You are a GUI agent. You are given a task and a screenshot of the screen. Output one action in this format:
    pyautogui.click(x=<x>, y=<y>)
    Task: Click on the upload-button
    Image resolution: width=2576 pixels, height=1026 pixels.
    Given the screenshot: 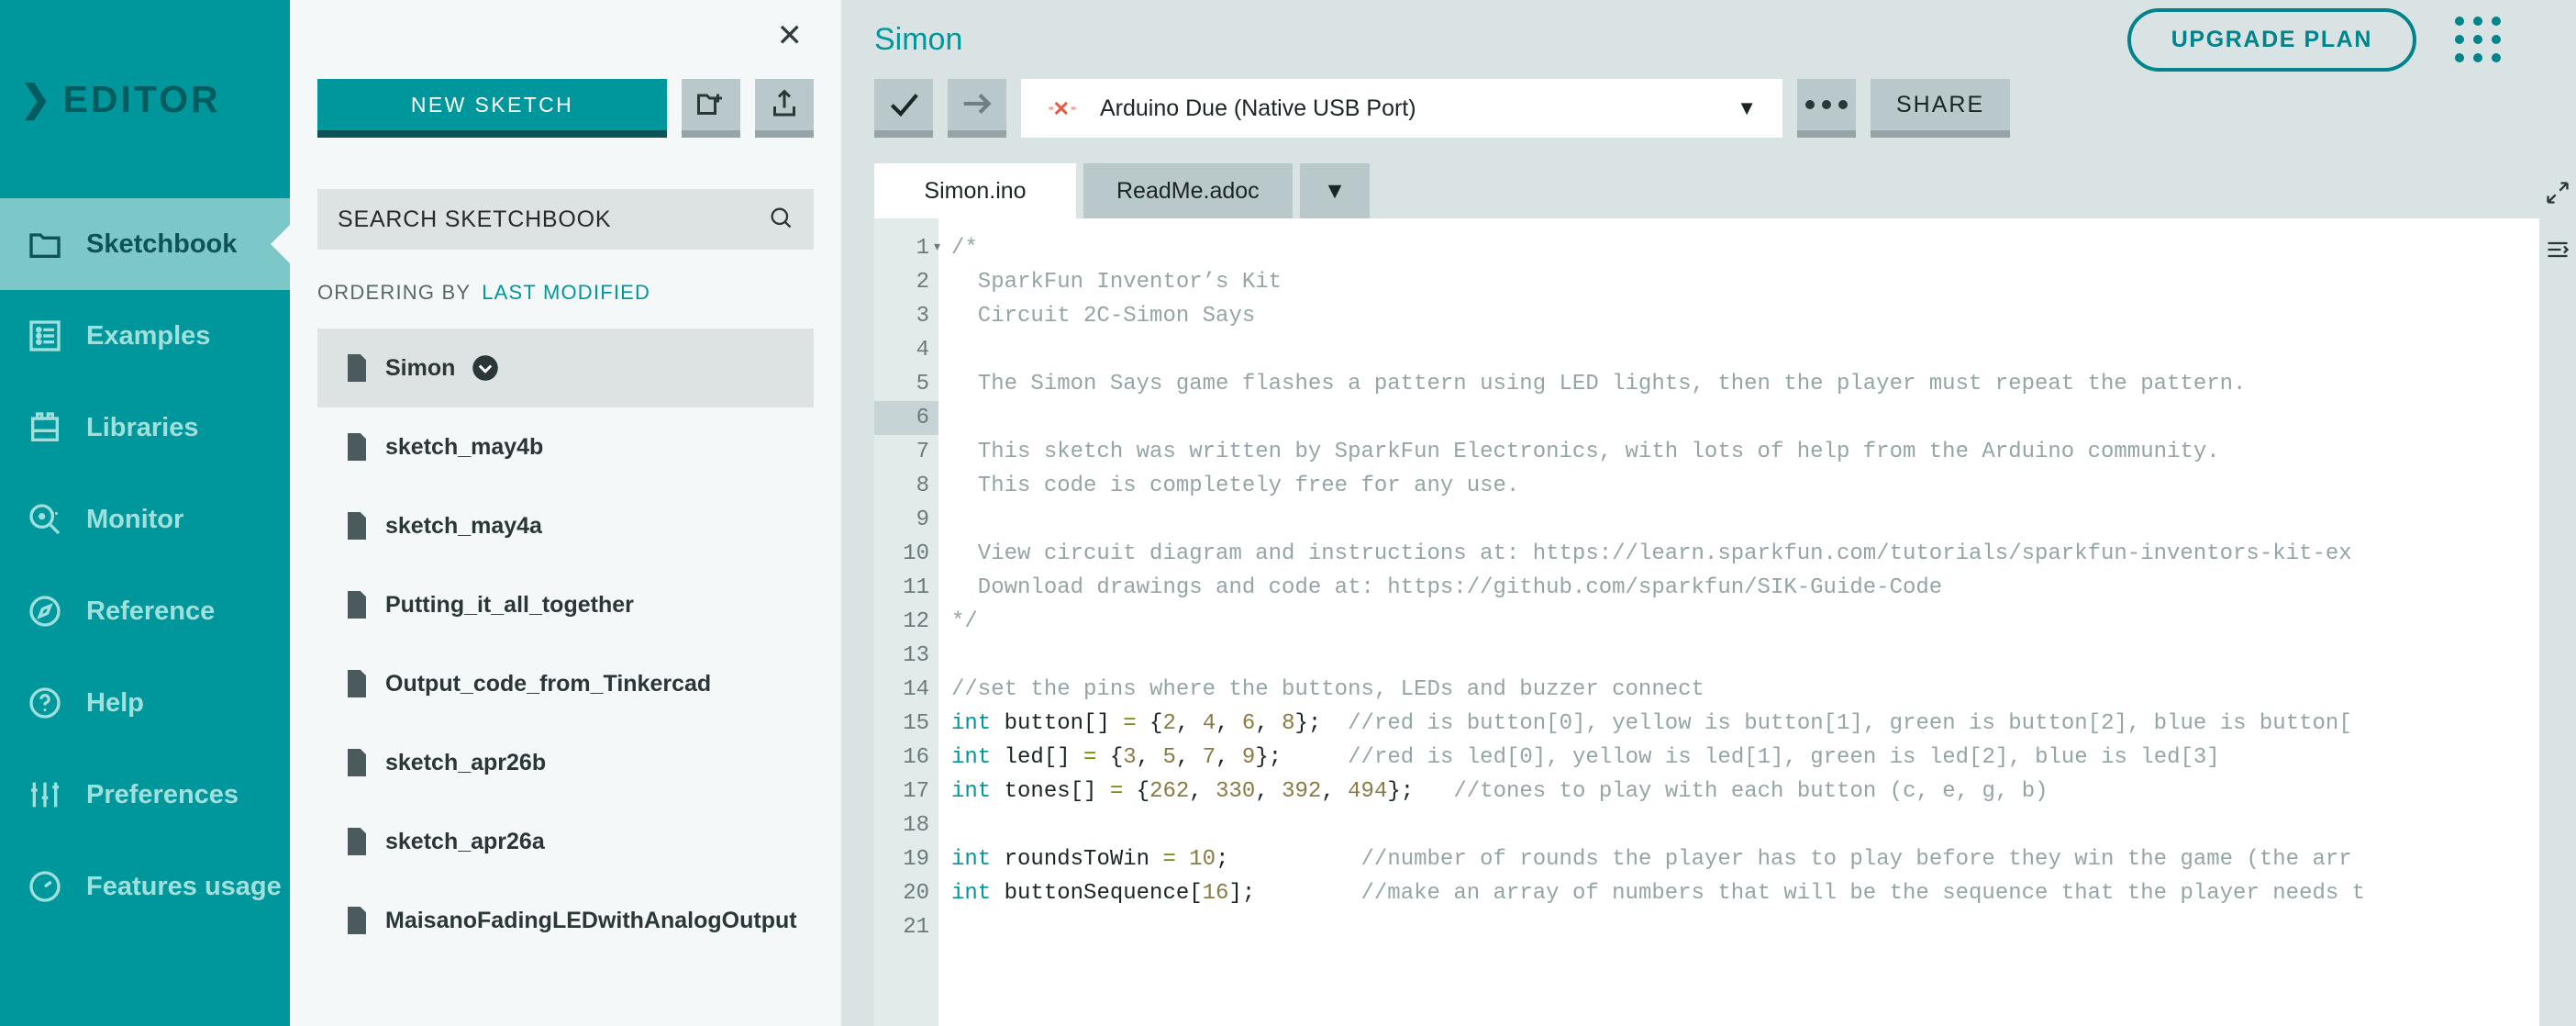 What is the action you would take?
    pyautogui.click(x=977, y=109)
    